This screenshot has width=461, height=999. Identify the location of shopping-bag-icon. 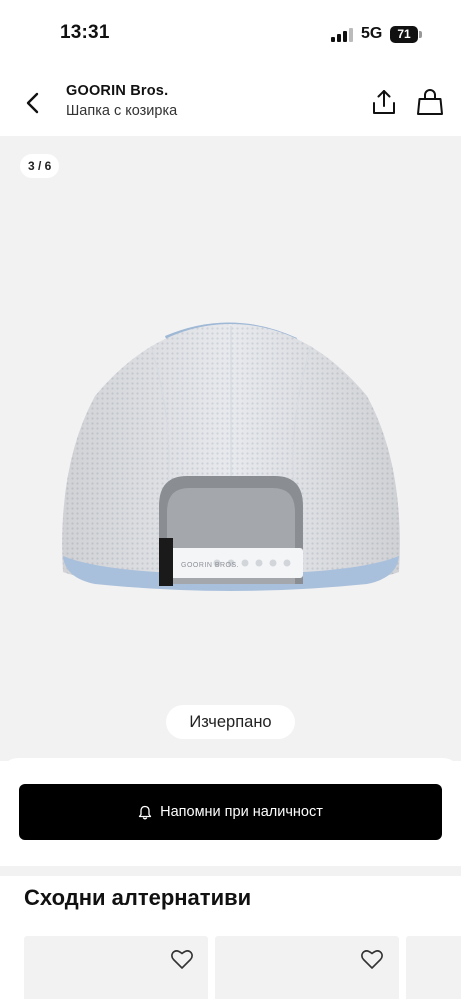
(430, 102).